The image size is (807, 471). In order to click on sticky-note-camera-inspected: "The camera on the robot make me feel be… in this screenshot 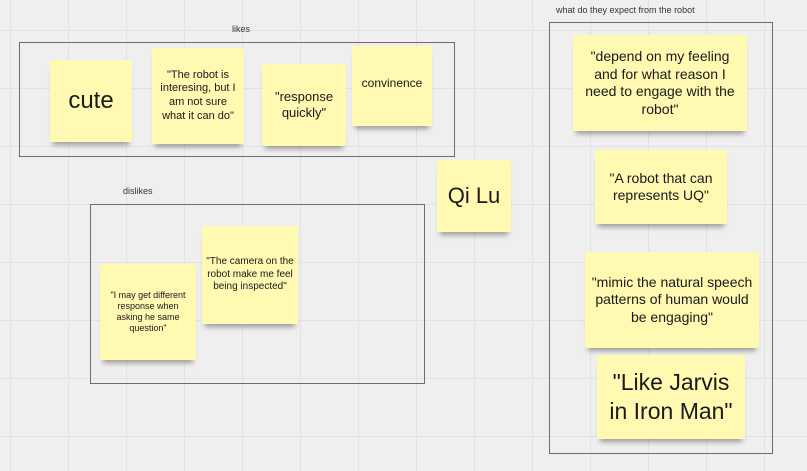, I will do `click(250, 275)`.